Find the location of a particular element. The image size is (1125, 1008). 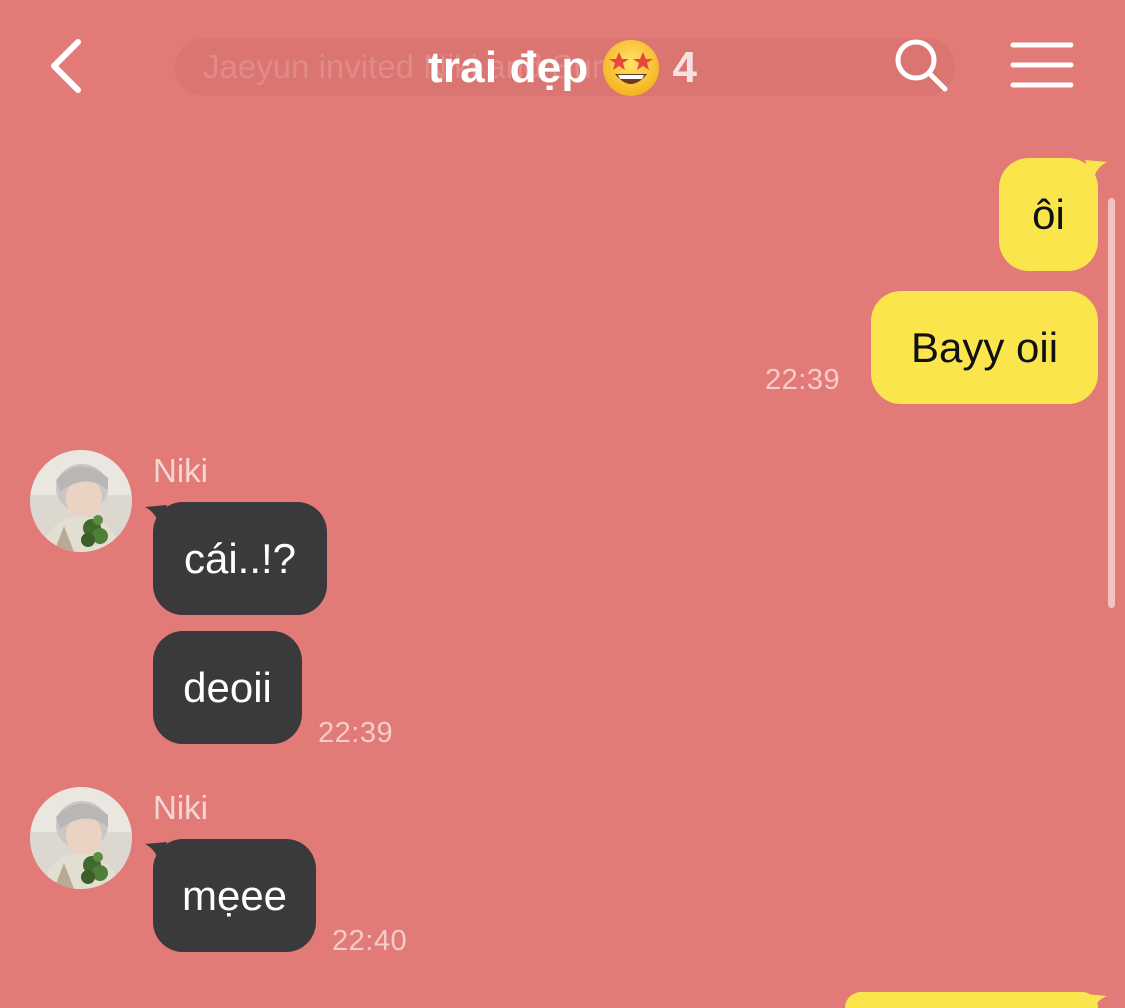

message-text: deoii is located at coordinates (227, 687).